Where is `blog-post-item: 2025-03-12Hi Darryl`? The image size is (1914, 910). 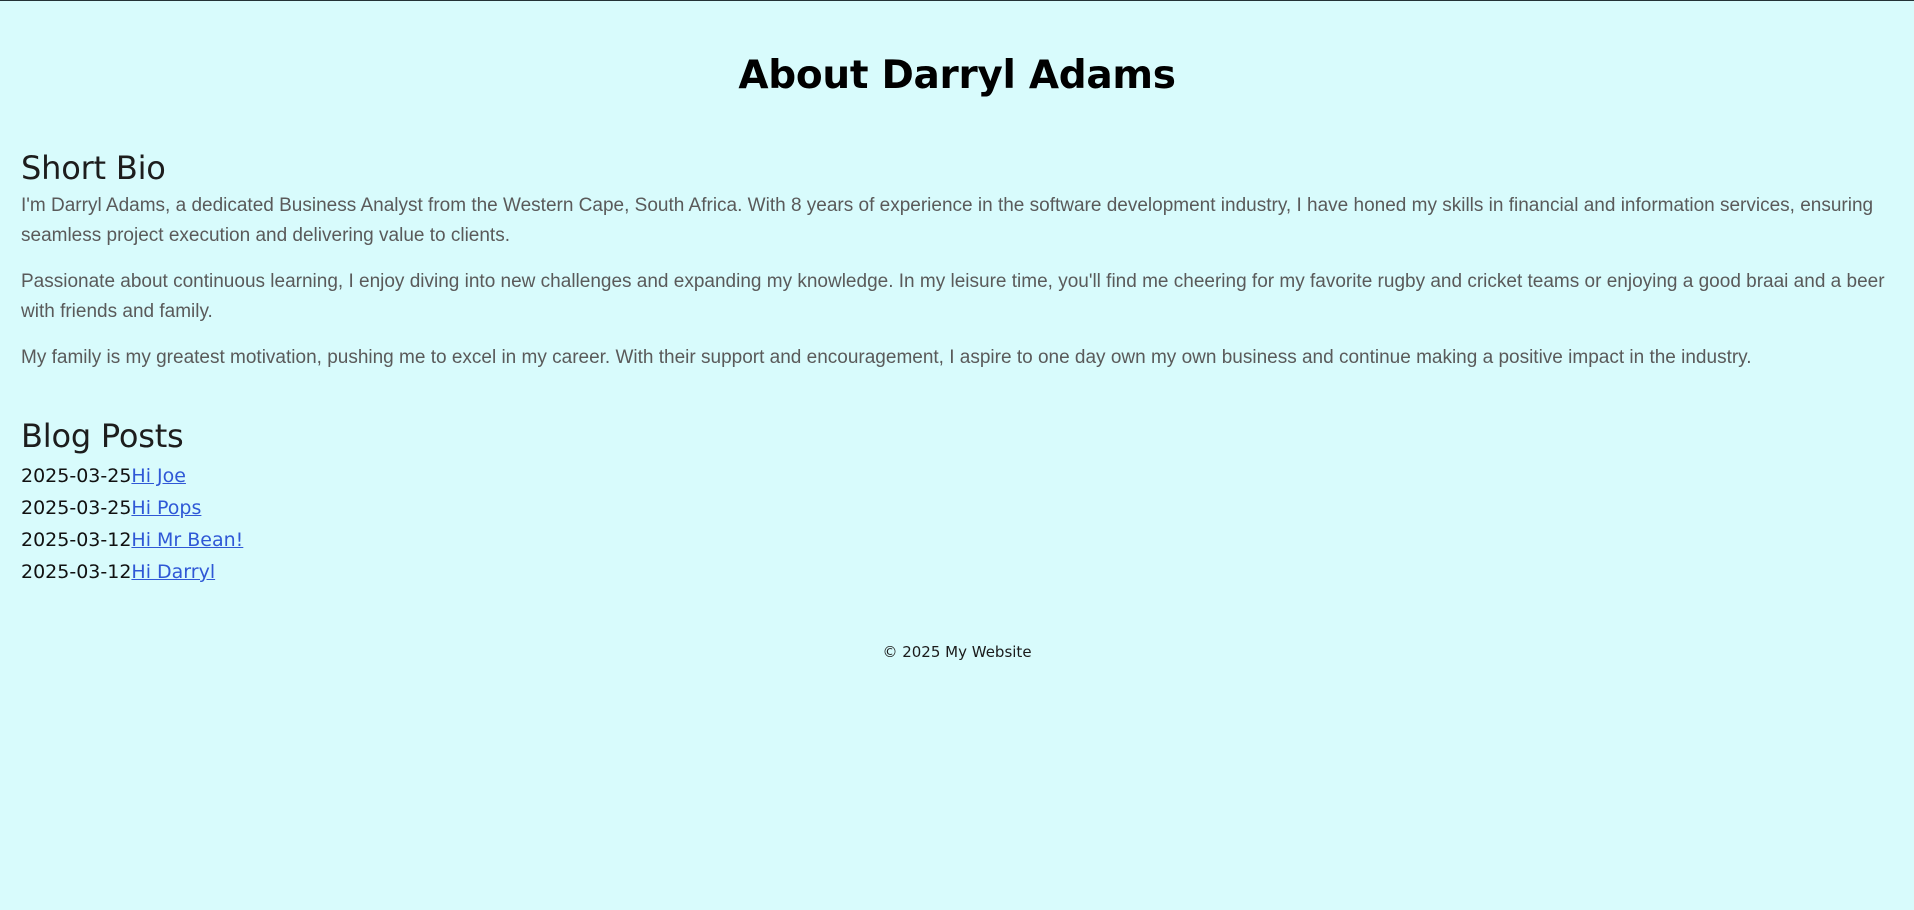
blog-post-item: 2025-03-12Hi Darryl is located at coordinates (957, 572).